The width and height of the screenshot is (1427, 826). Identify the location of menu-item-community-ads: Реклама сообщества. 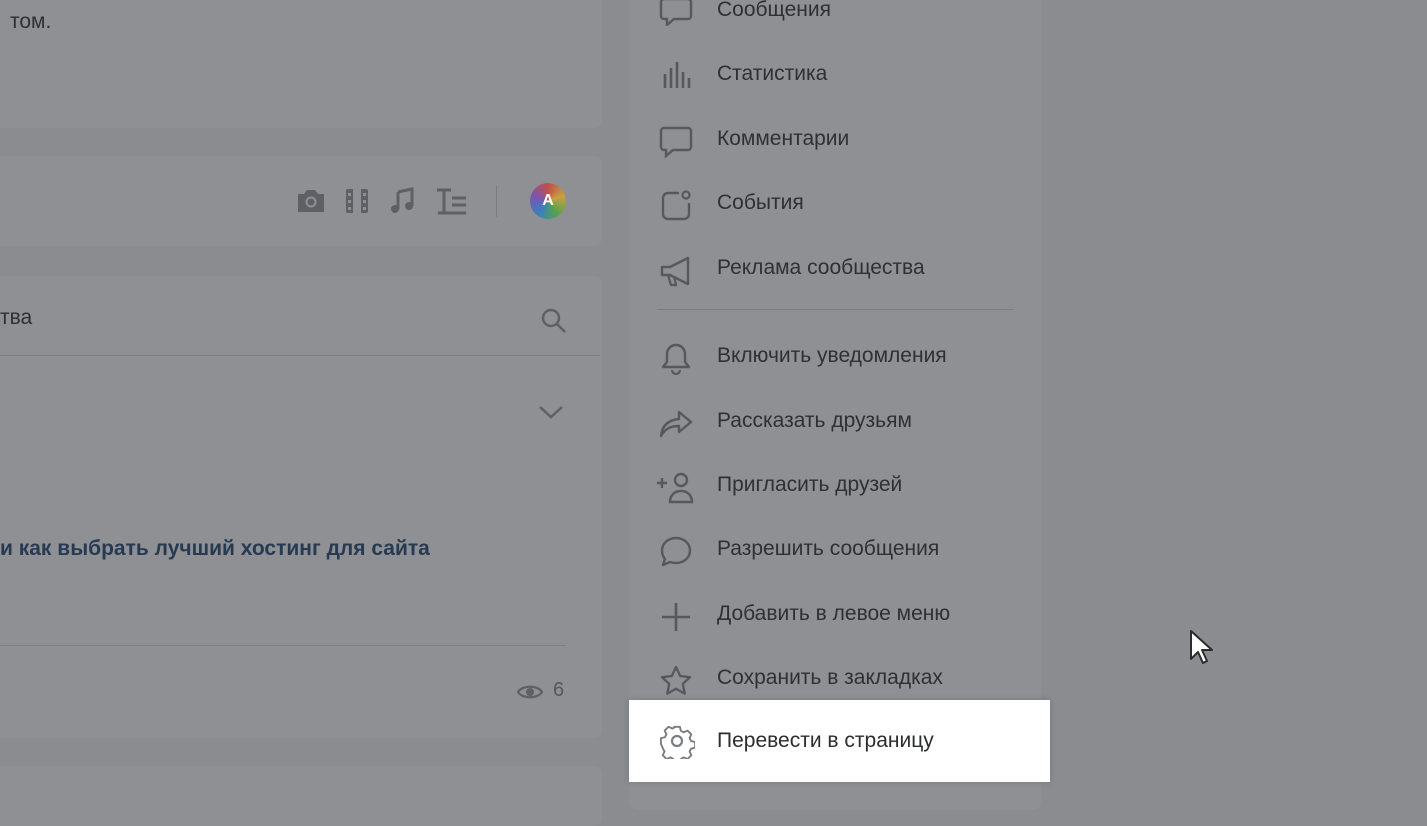
(835, 268).